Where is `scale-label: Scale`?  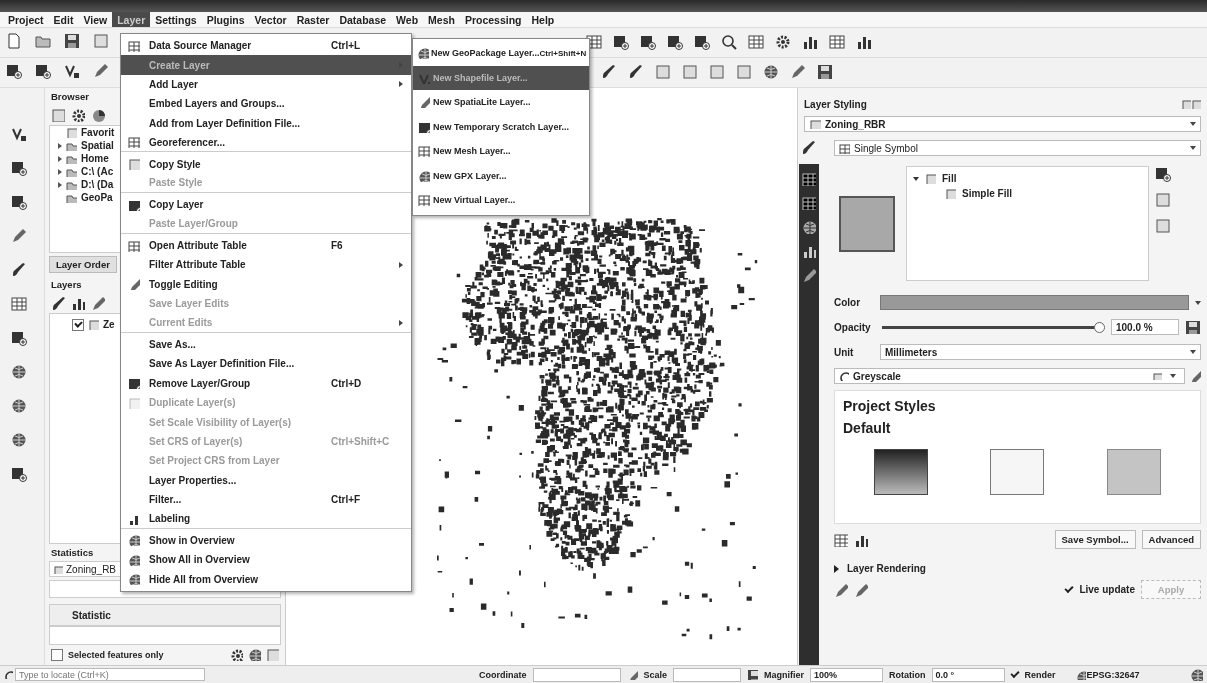 scale-label: Scale is located at coordinates (655, 674).